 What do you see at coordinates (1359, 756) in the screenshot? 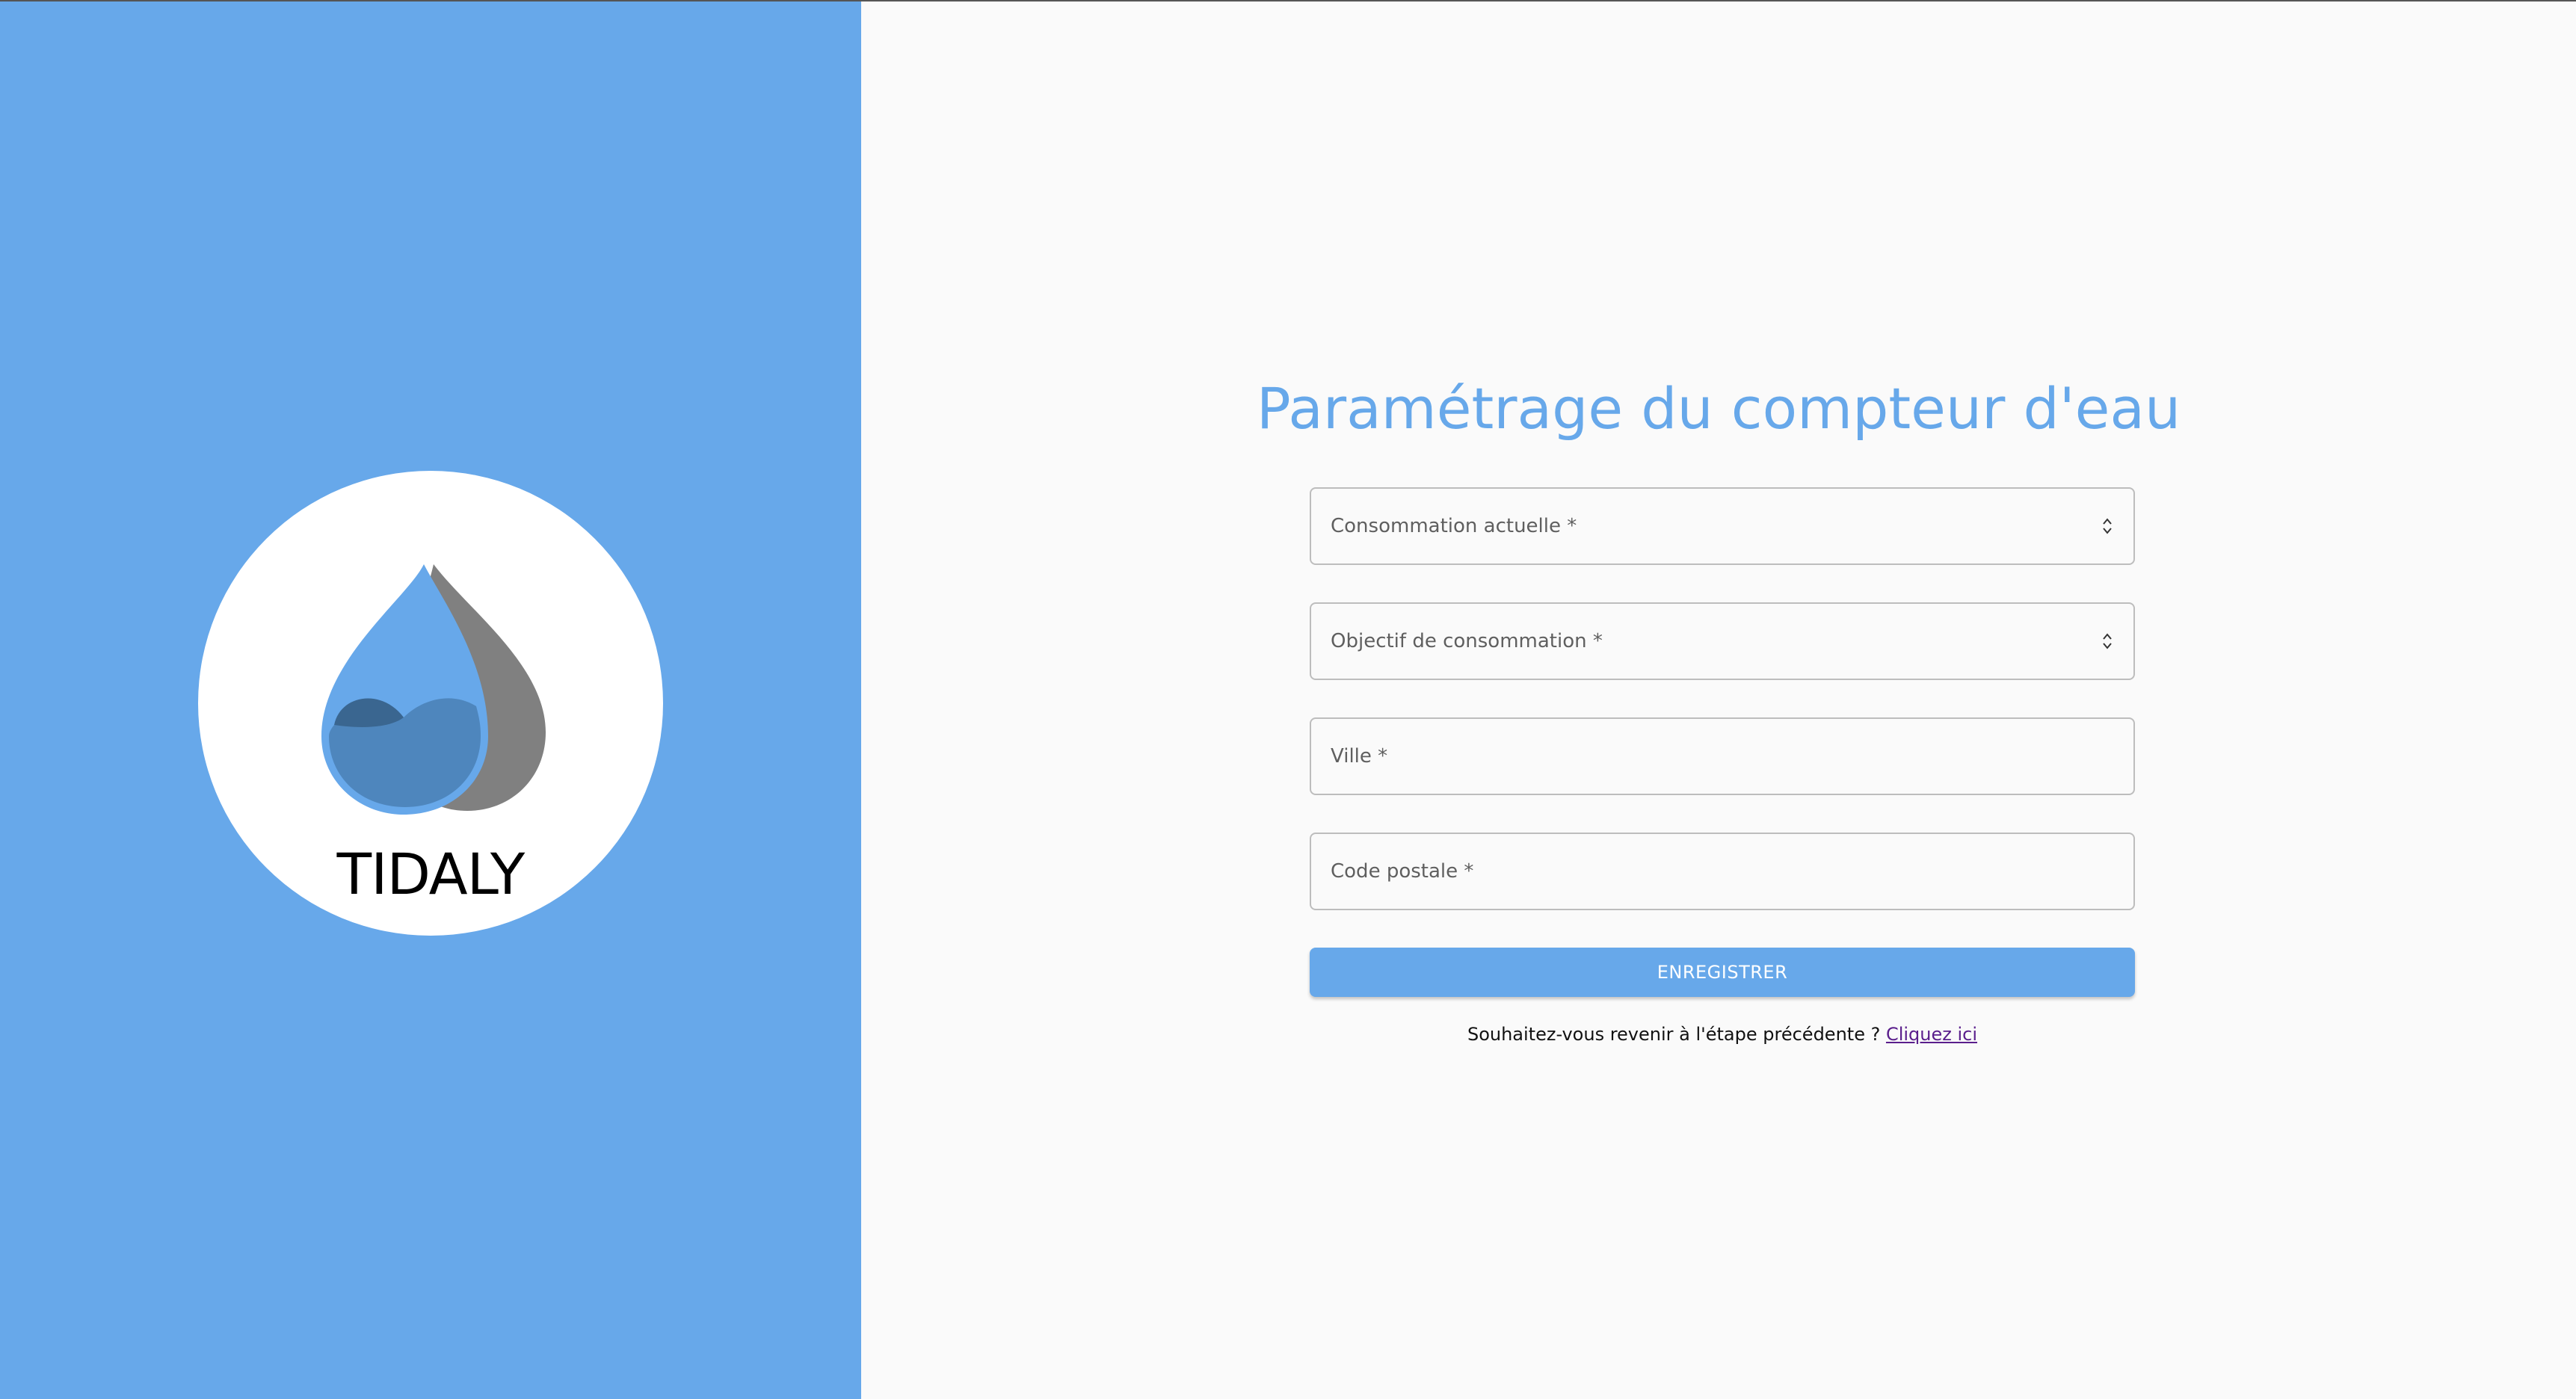
I see `city-label: Ville *` at bounding box center [1359, 756].